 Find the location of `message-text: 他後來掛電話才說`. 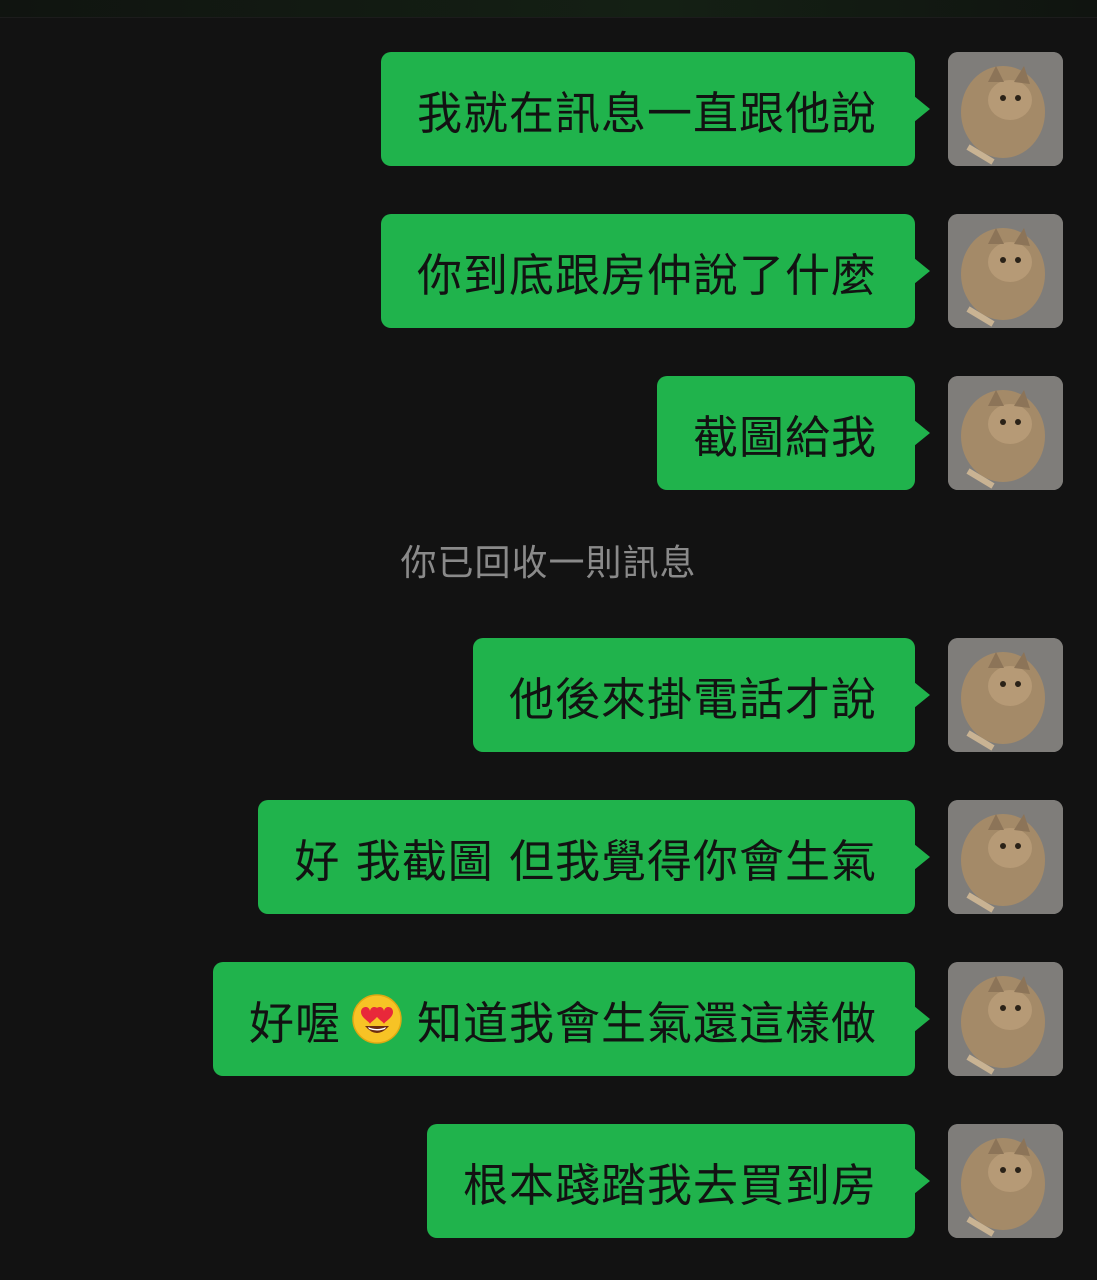

message-text: 他後來掛電話才說 is located at coordinates (692, 699).